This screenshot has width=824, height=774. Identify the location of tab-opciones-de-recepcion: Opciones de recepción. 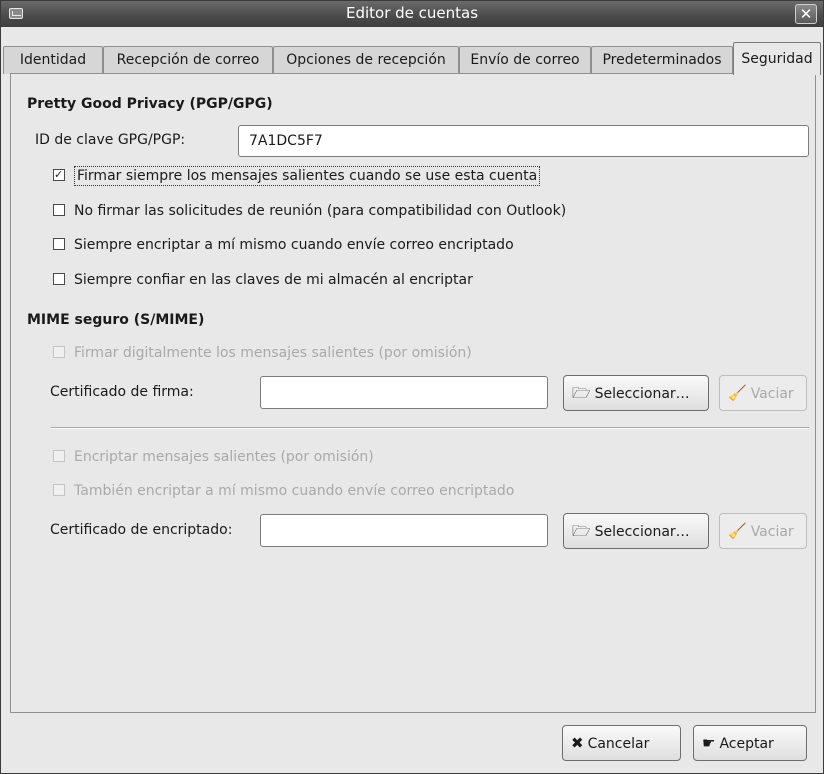
(366, 60).